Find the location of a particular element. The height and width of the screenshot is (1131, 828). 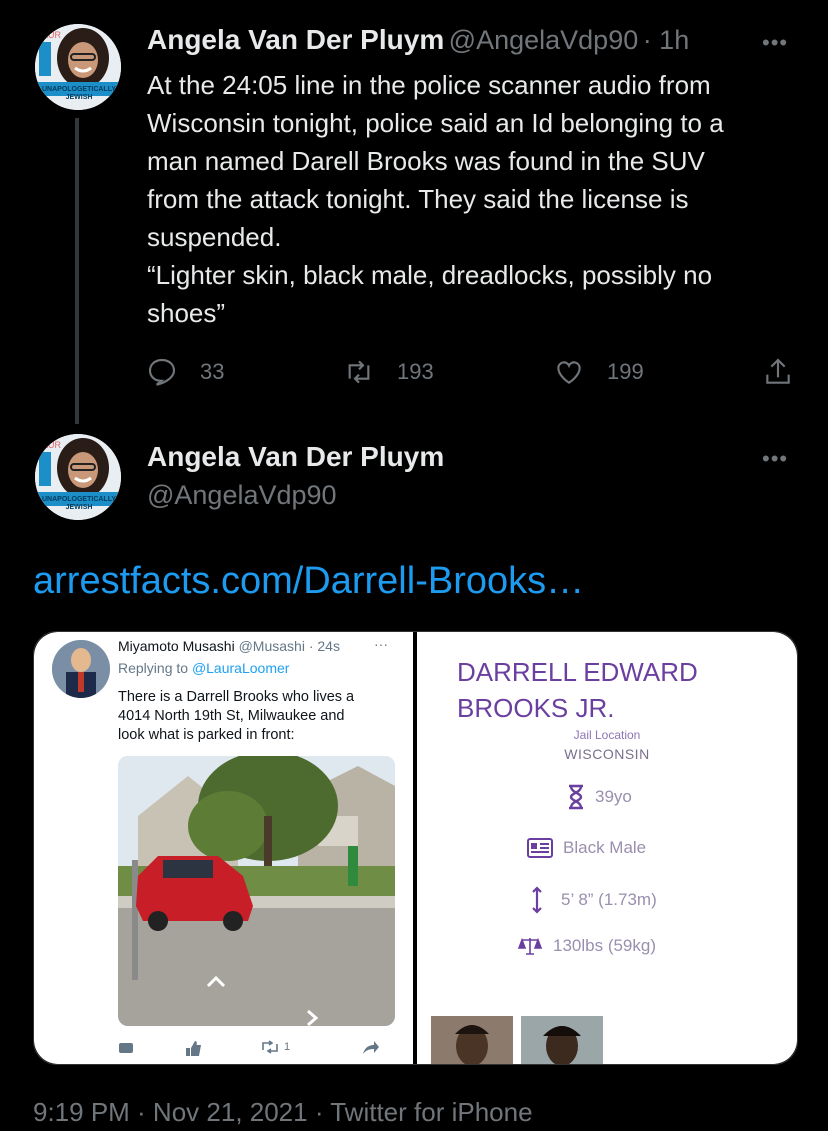

embedded-header: Miyamoto Musashi @Musashi · 24s is located at coordinates (229, 646).